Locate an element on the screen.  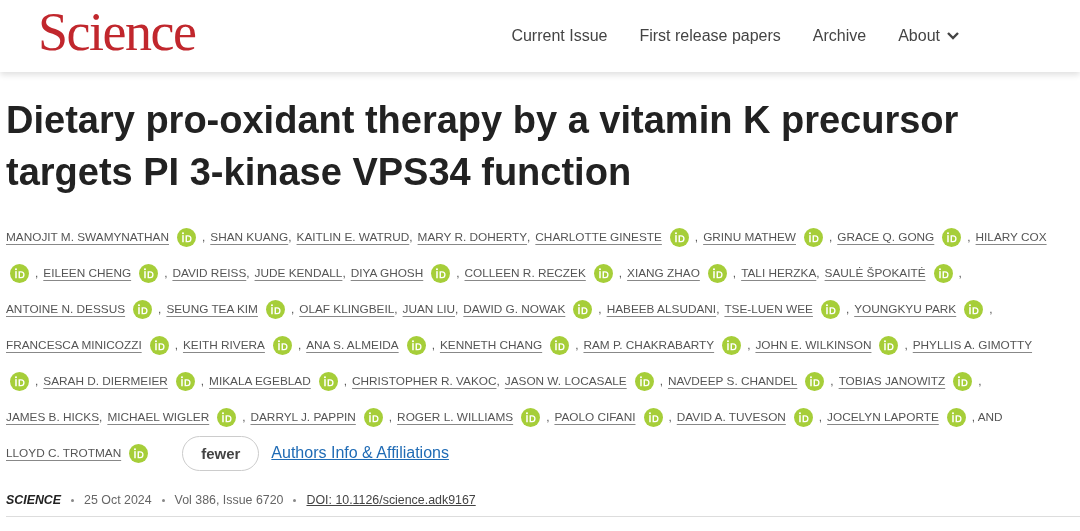
nav-link: First release papers is located at coordinates (710, 36).